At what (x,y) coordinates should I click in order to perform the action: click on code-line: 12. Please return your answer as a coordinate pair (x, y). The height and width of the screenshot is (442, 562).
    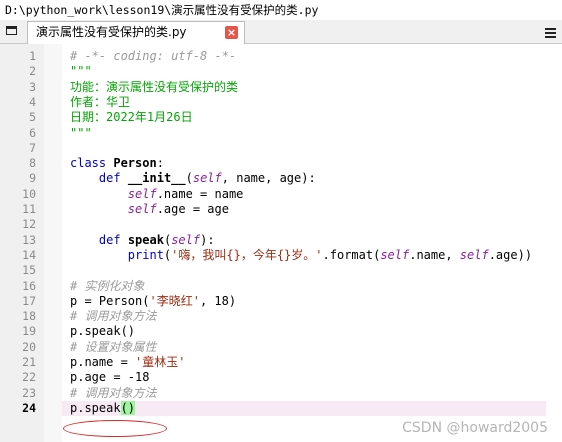
    Looking at the image, I should click on (281, 224).